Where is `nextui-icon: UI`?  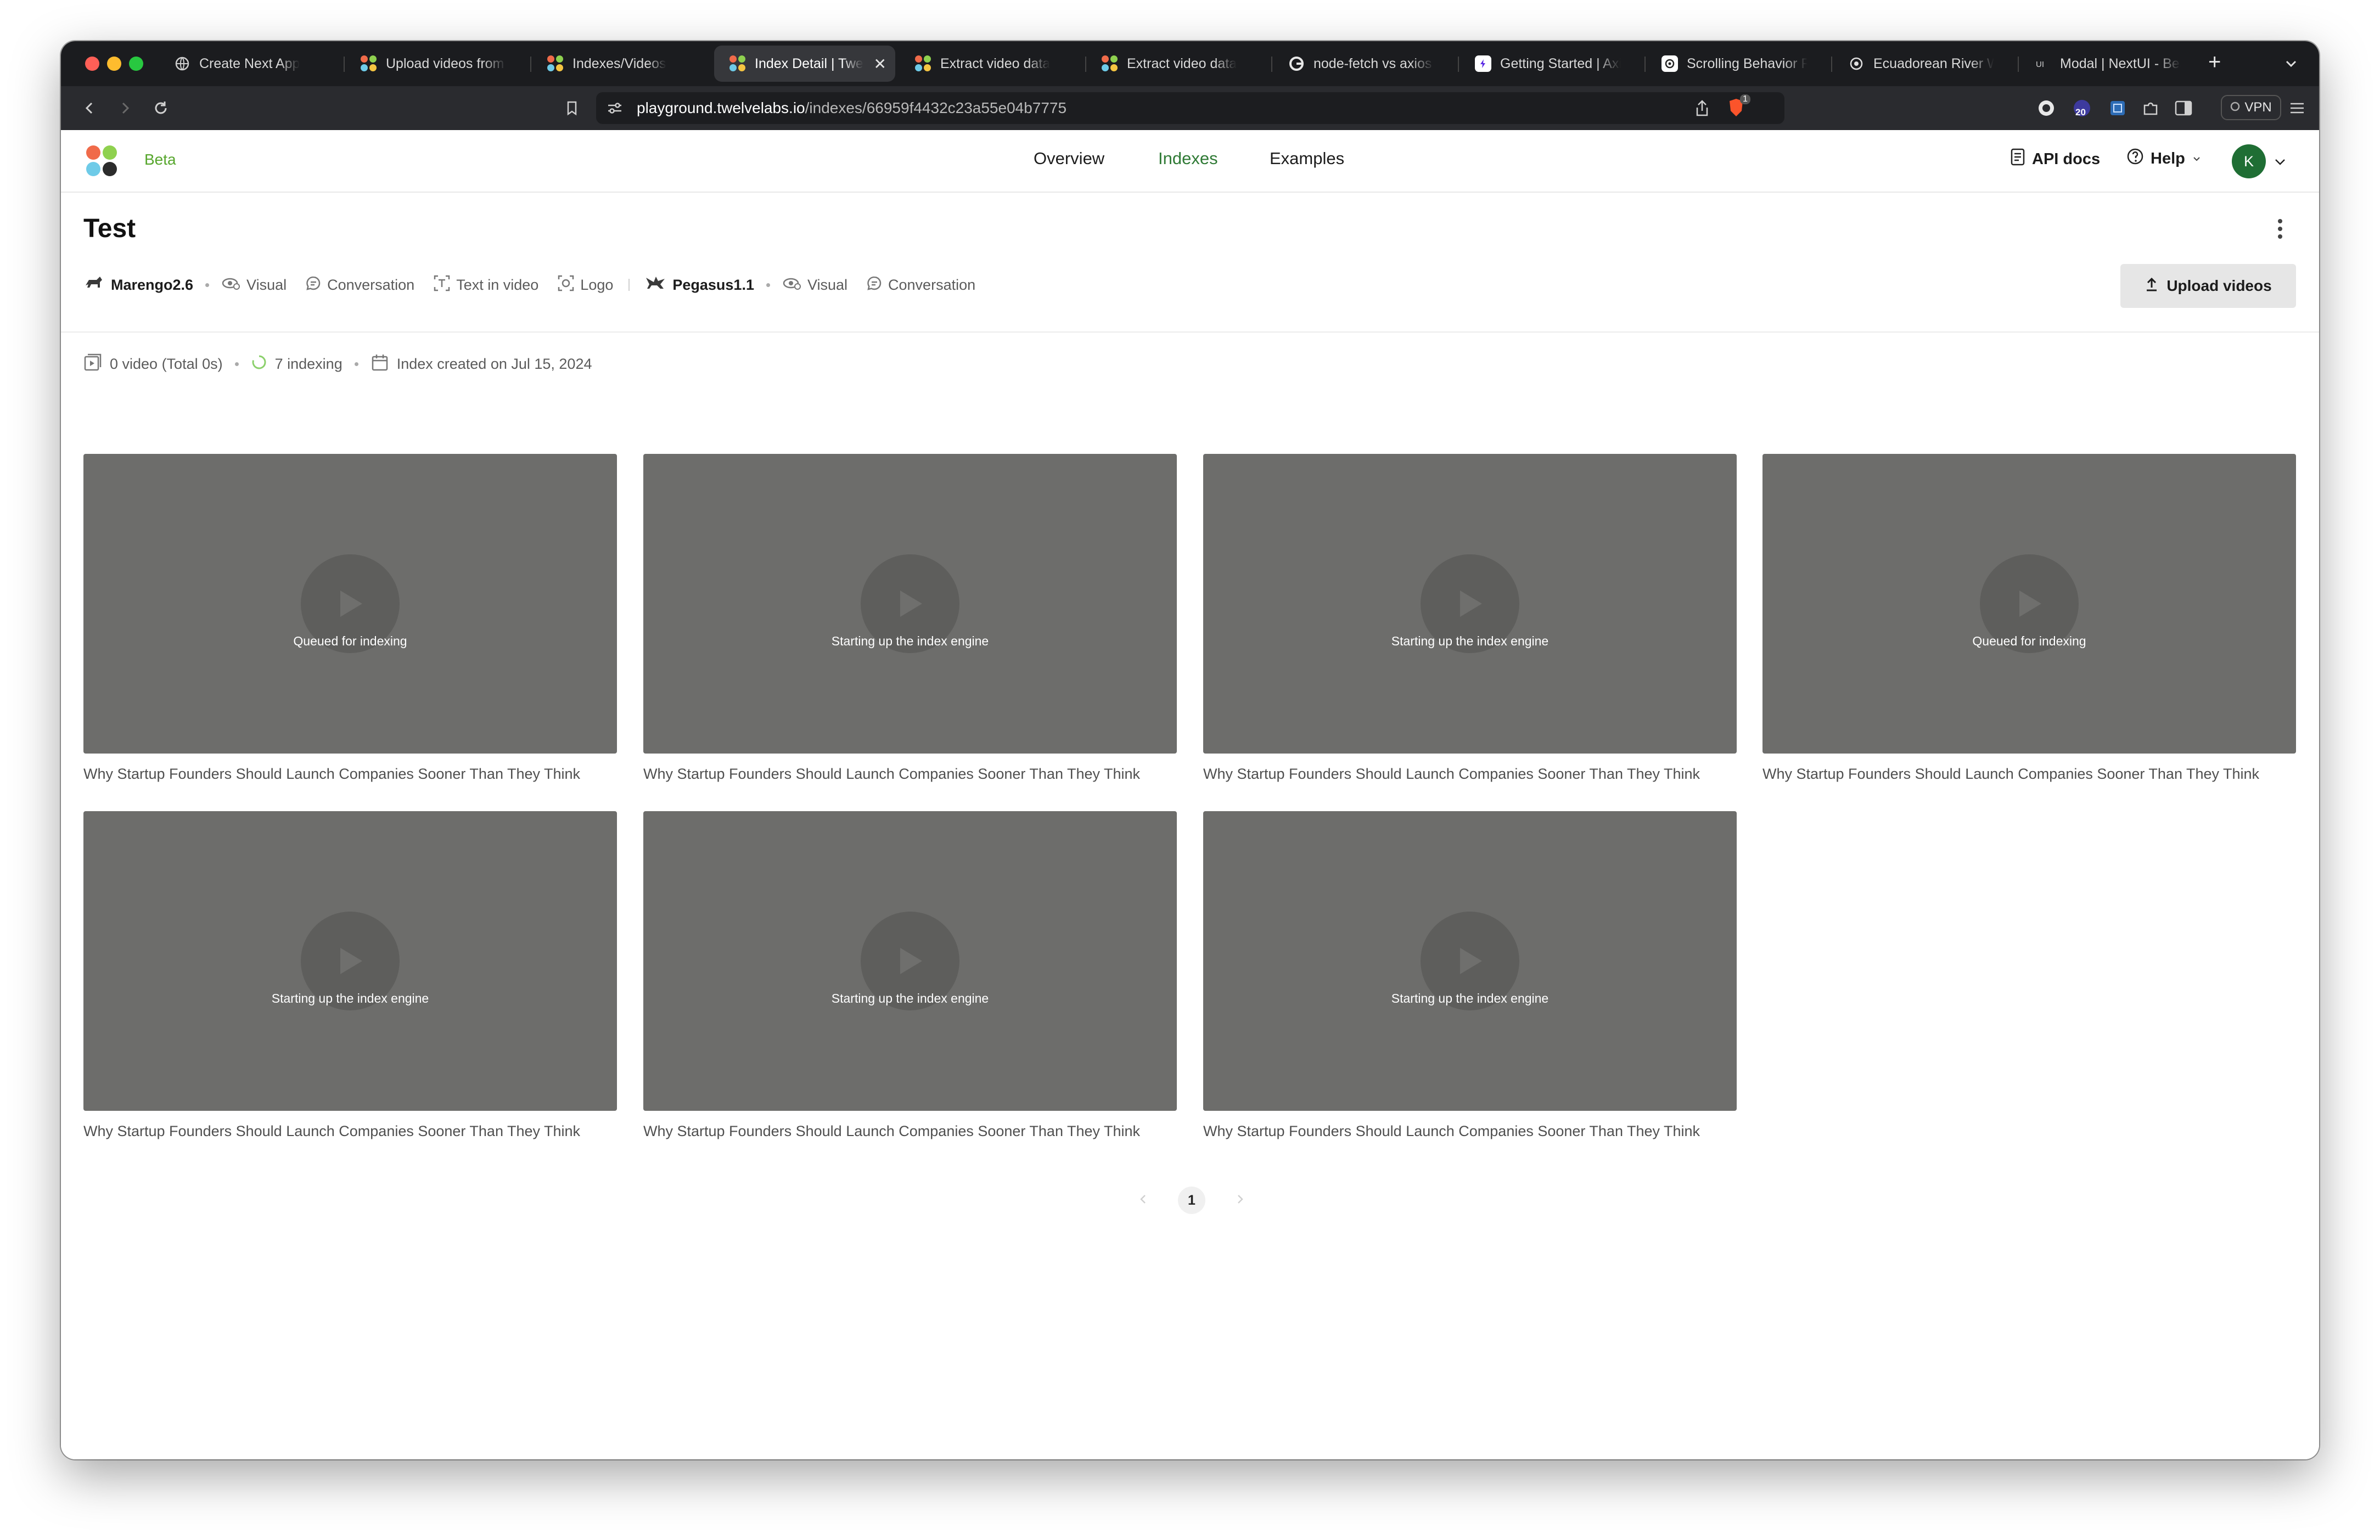
nextui-icon: UI is located at coordinates (2043, 64).